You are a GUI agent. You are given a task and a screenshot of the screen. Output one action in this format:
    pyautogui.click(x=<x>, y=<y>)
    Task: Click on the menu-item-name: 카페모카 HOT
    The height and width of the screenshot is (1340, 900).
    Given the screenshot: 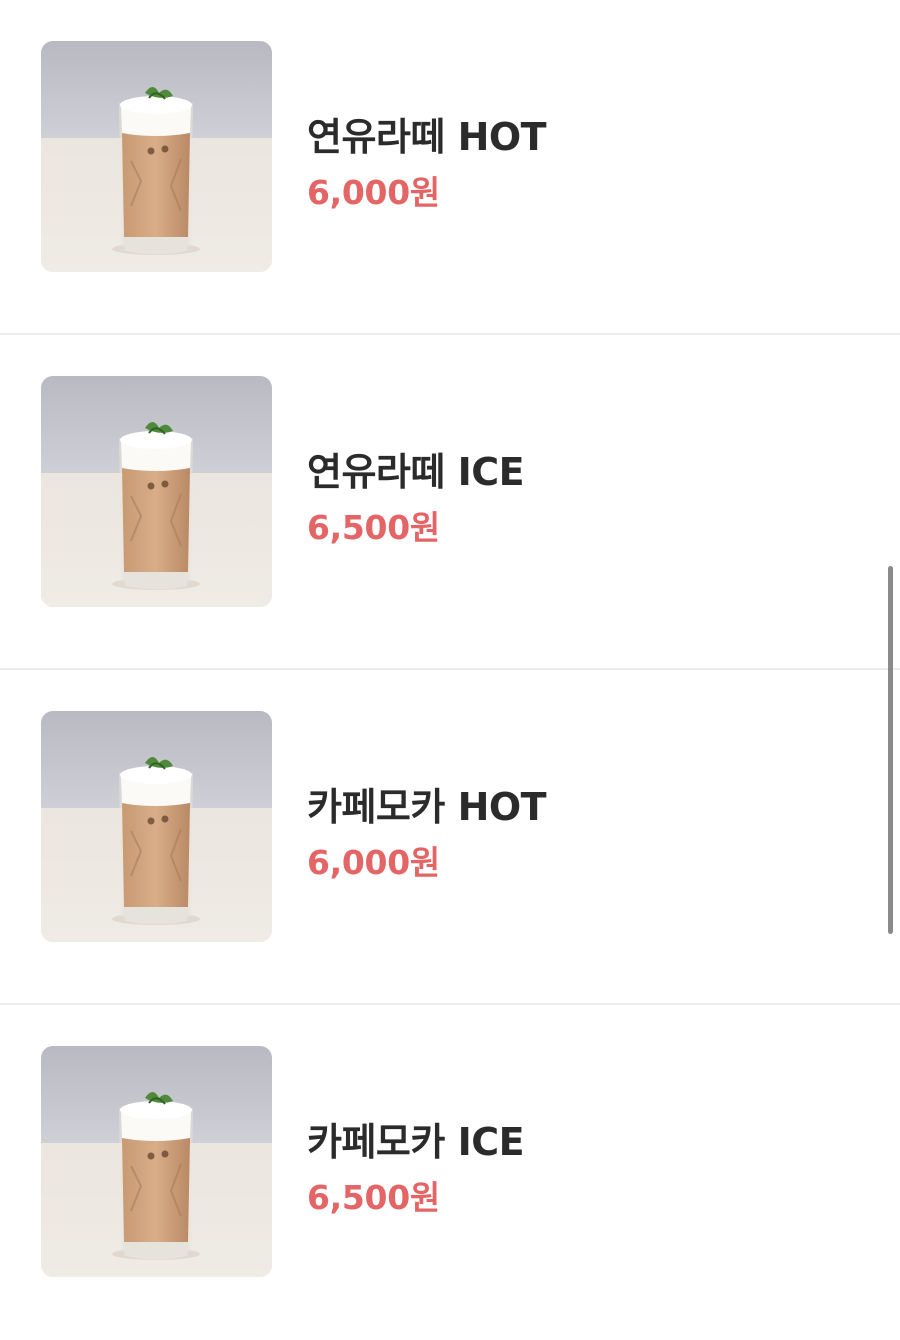 What is the action you would take?
    pyautogui.click(x=427, y=807)
    